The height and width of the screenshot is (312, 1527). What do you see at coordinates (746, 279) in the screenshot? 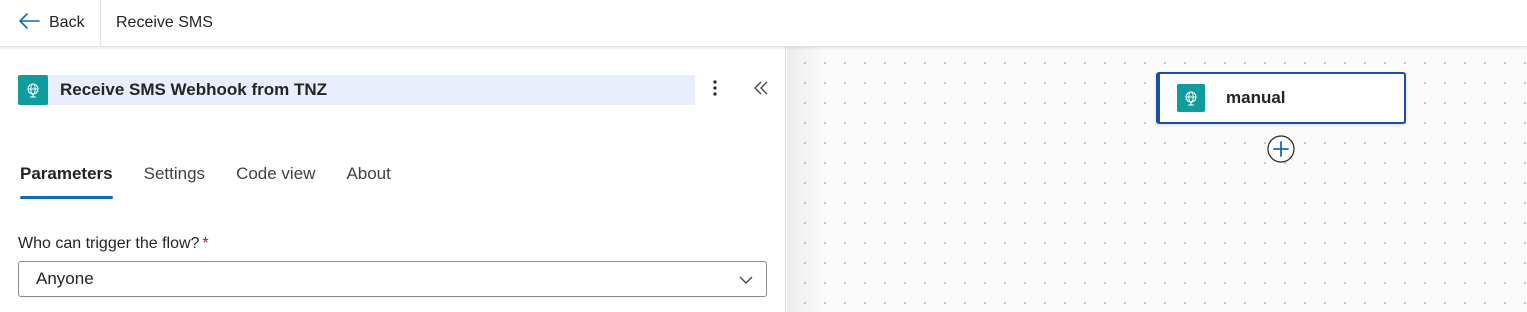
I see `chevron-down-icon` at bounding box center [746, 279].